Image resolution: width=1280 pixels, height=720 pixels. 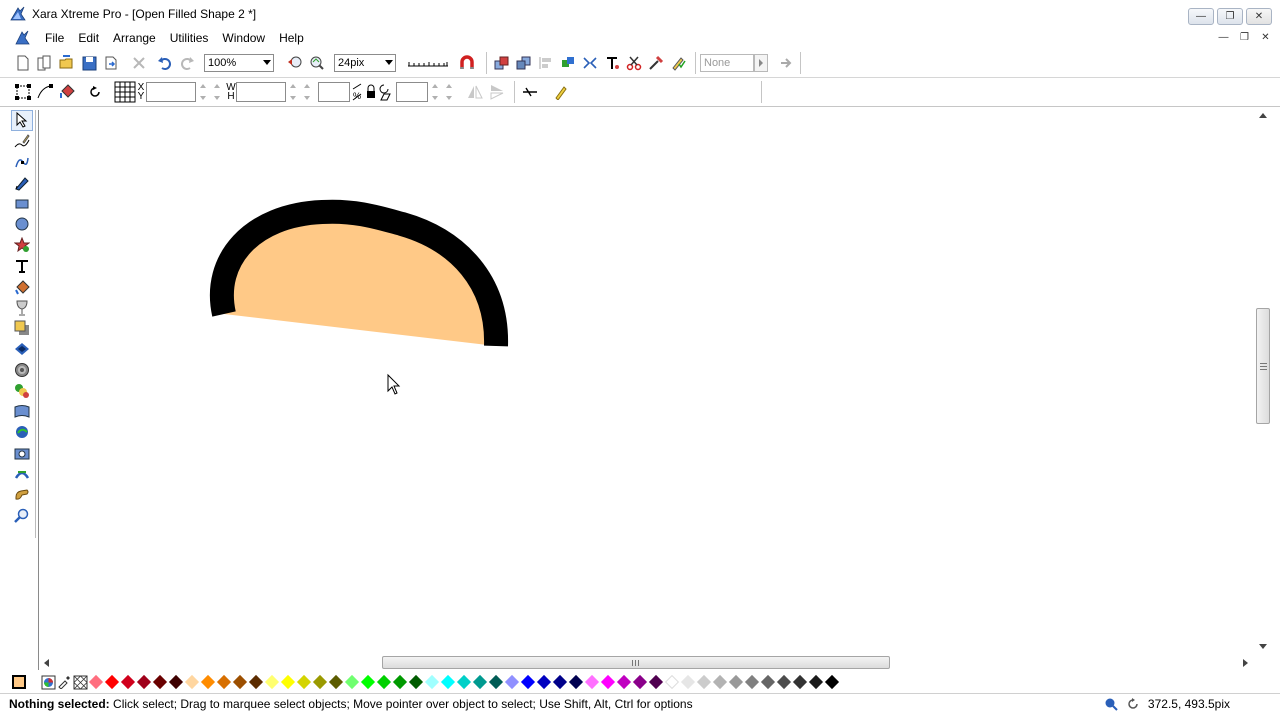 What do you see at coordinates (317, 63) in the screenshot?
I see `zoom-to-drawing-button` at bounding box center [317, 63].